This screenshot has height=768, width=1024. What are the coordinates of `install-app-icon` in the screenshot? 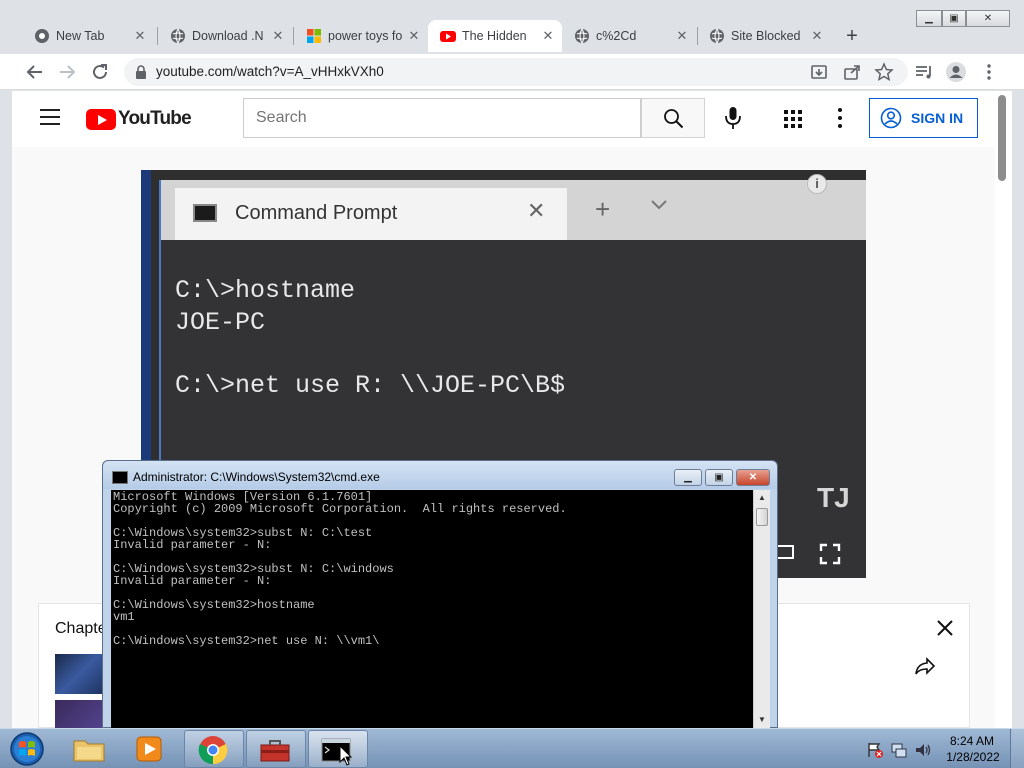 It's located at (819, 72).